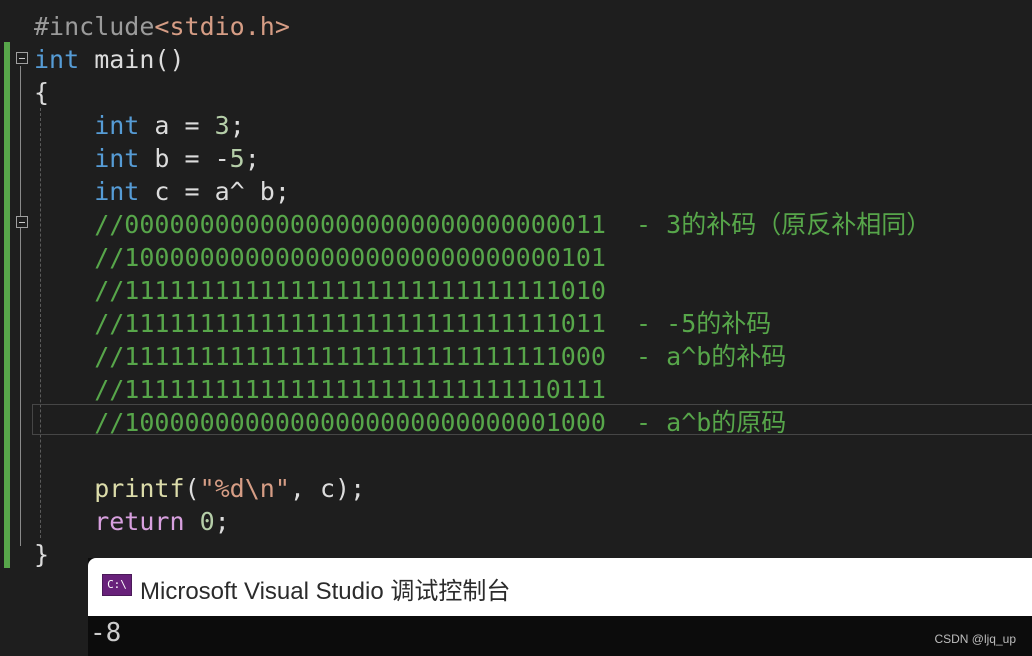 The height and width of the screenshot is (656, 1032). Describe the element at coordinates (177, 125) in the screenshot. I see `code-token: a =` at that location.